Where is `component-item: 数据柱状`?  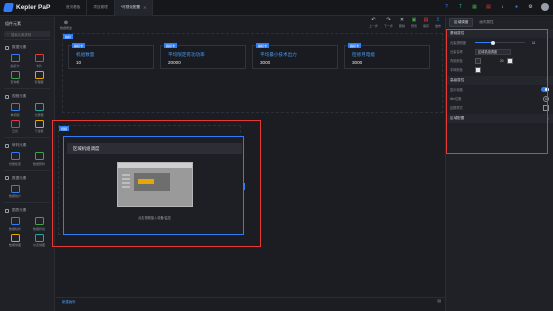
component-item: 数据柱状 is located at coordinates (15, 224).